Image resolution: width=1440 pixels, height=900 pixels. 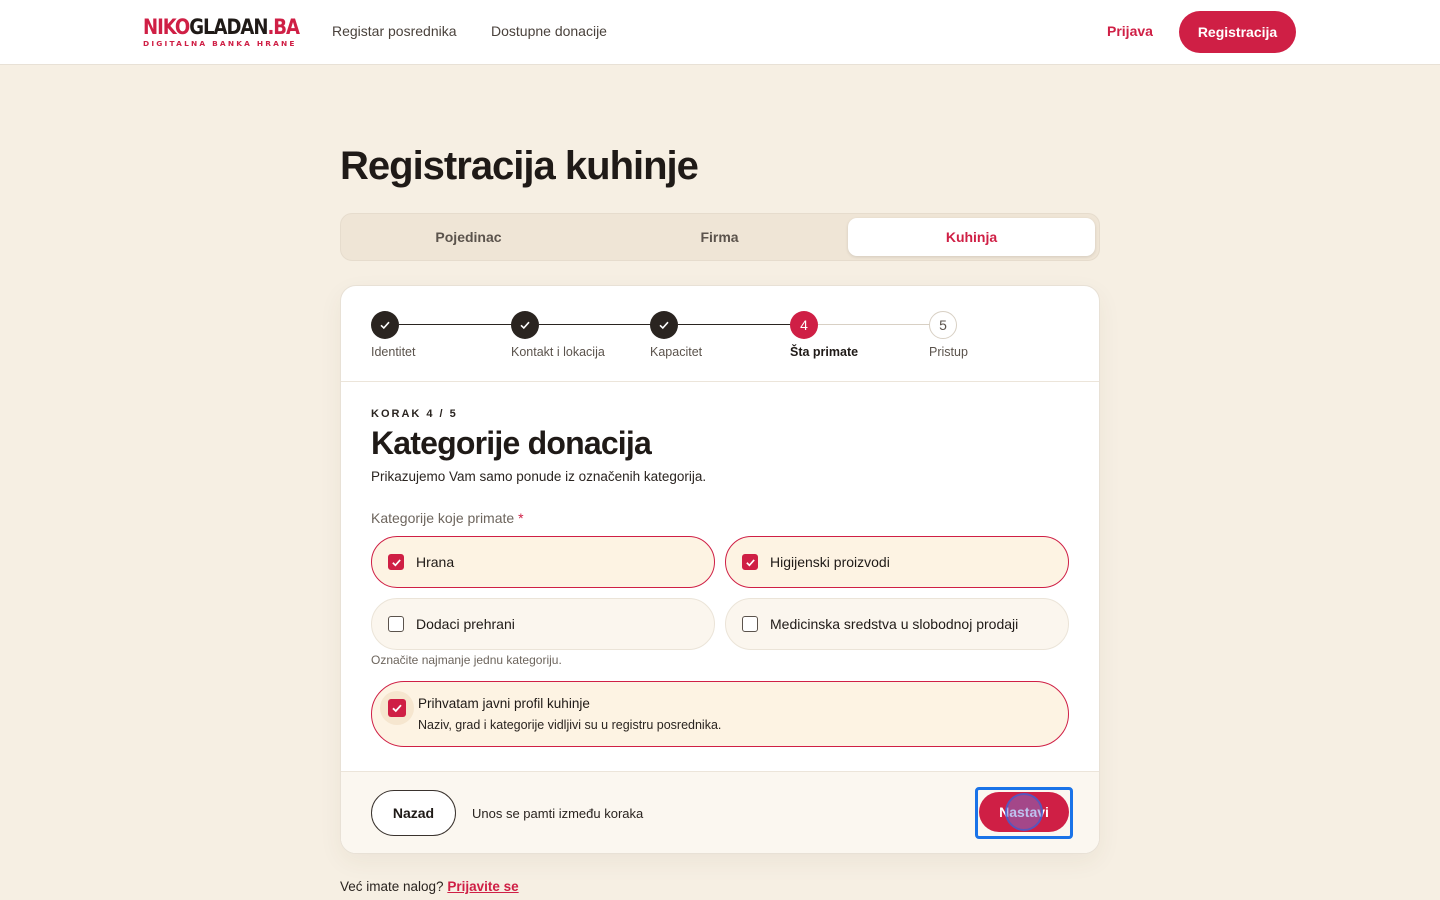 I want to click on registration-type-tabs: Pojedinac Firma Kuhinja, so click(x=720, y=237).